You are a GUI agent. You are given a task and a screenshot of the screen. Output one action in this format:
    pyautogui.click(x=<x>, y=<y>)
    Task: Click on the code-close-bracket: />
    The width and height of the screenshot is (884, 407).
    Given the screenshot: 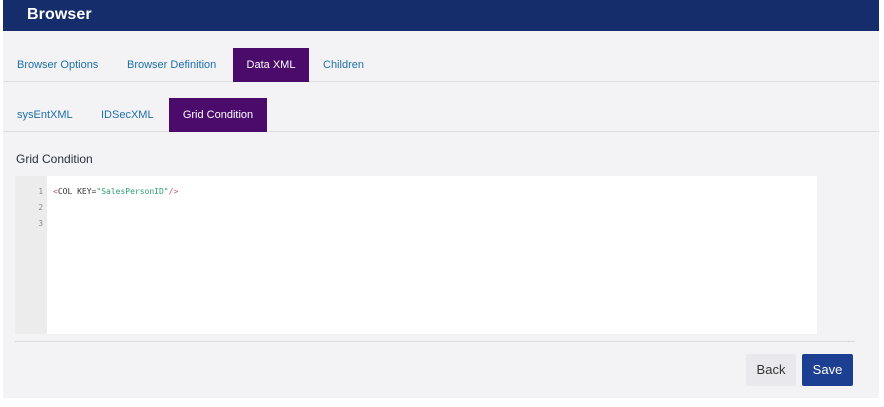 What is the action you would take?
    pyautogui.click(x=173, y=191)
    